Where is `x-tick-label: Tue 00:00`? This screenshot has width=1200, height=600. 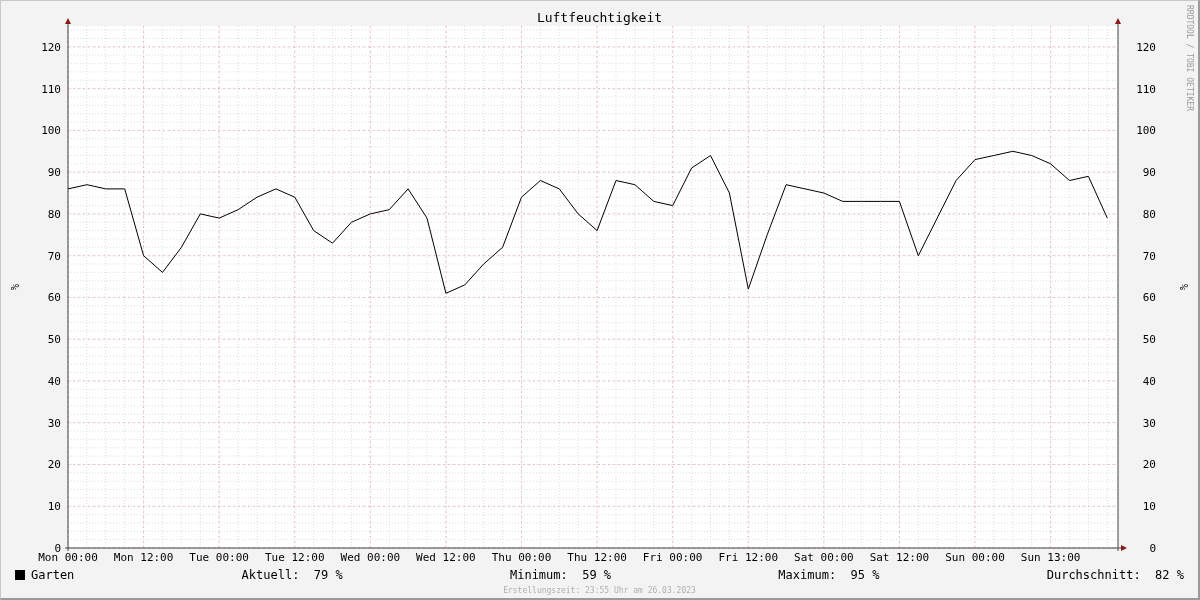 x-tick-label: Tue 00:00 is located at coordinates (219, 558).